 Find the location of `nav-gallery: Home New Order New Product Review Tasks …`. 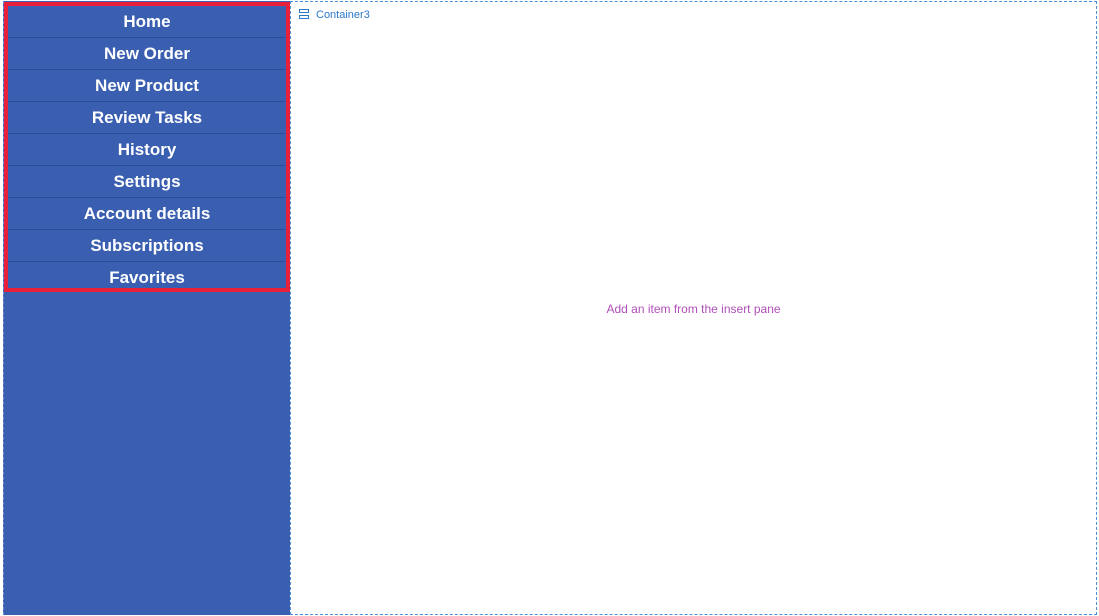

nav-gallery: Home New Order New Product Review Tasks … is located at coordinates (147, 147).